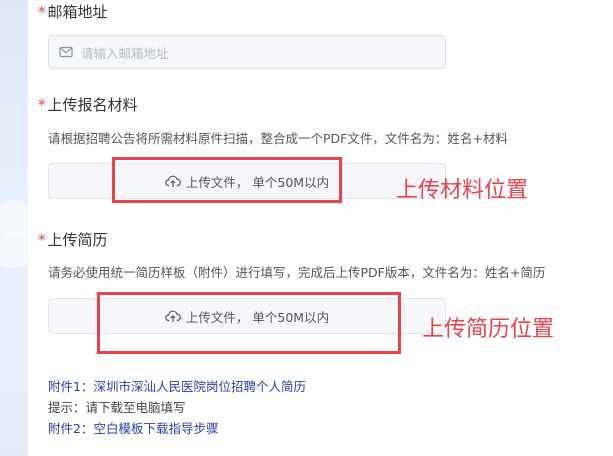 The image size is (613, 456). What do you see at coordinates (488, 329) in the screenshot?
I see `resume-annotation: 上传简历位置` at bounding box center [488, 329].